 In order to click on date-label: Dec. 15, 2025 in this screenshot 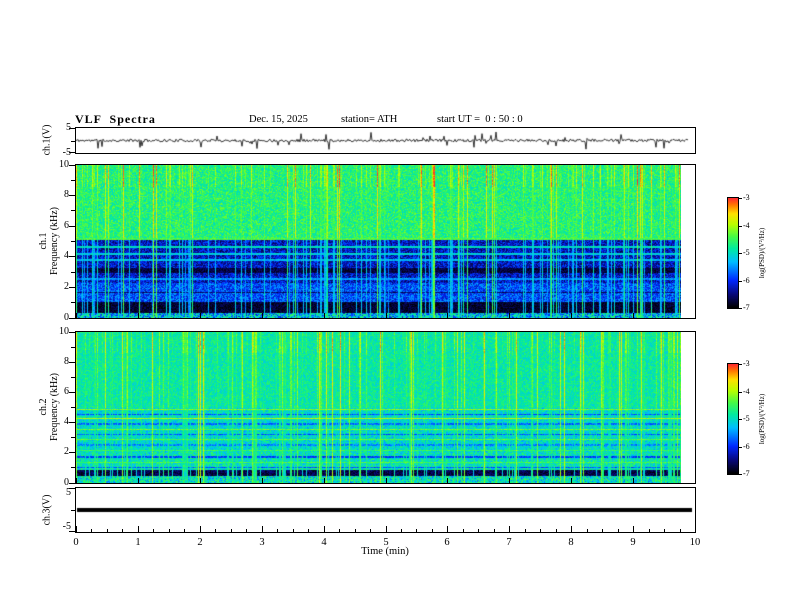, I will do `click(278, 119)`.